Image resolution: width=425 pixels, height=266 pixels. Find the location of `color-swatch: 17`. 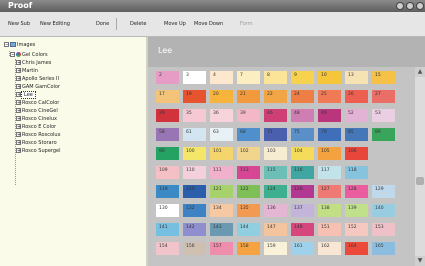

color-swatch: 17 is located at coordinates (167, 96).